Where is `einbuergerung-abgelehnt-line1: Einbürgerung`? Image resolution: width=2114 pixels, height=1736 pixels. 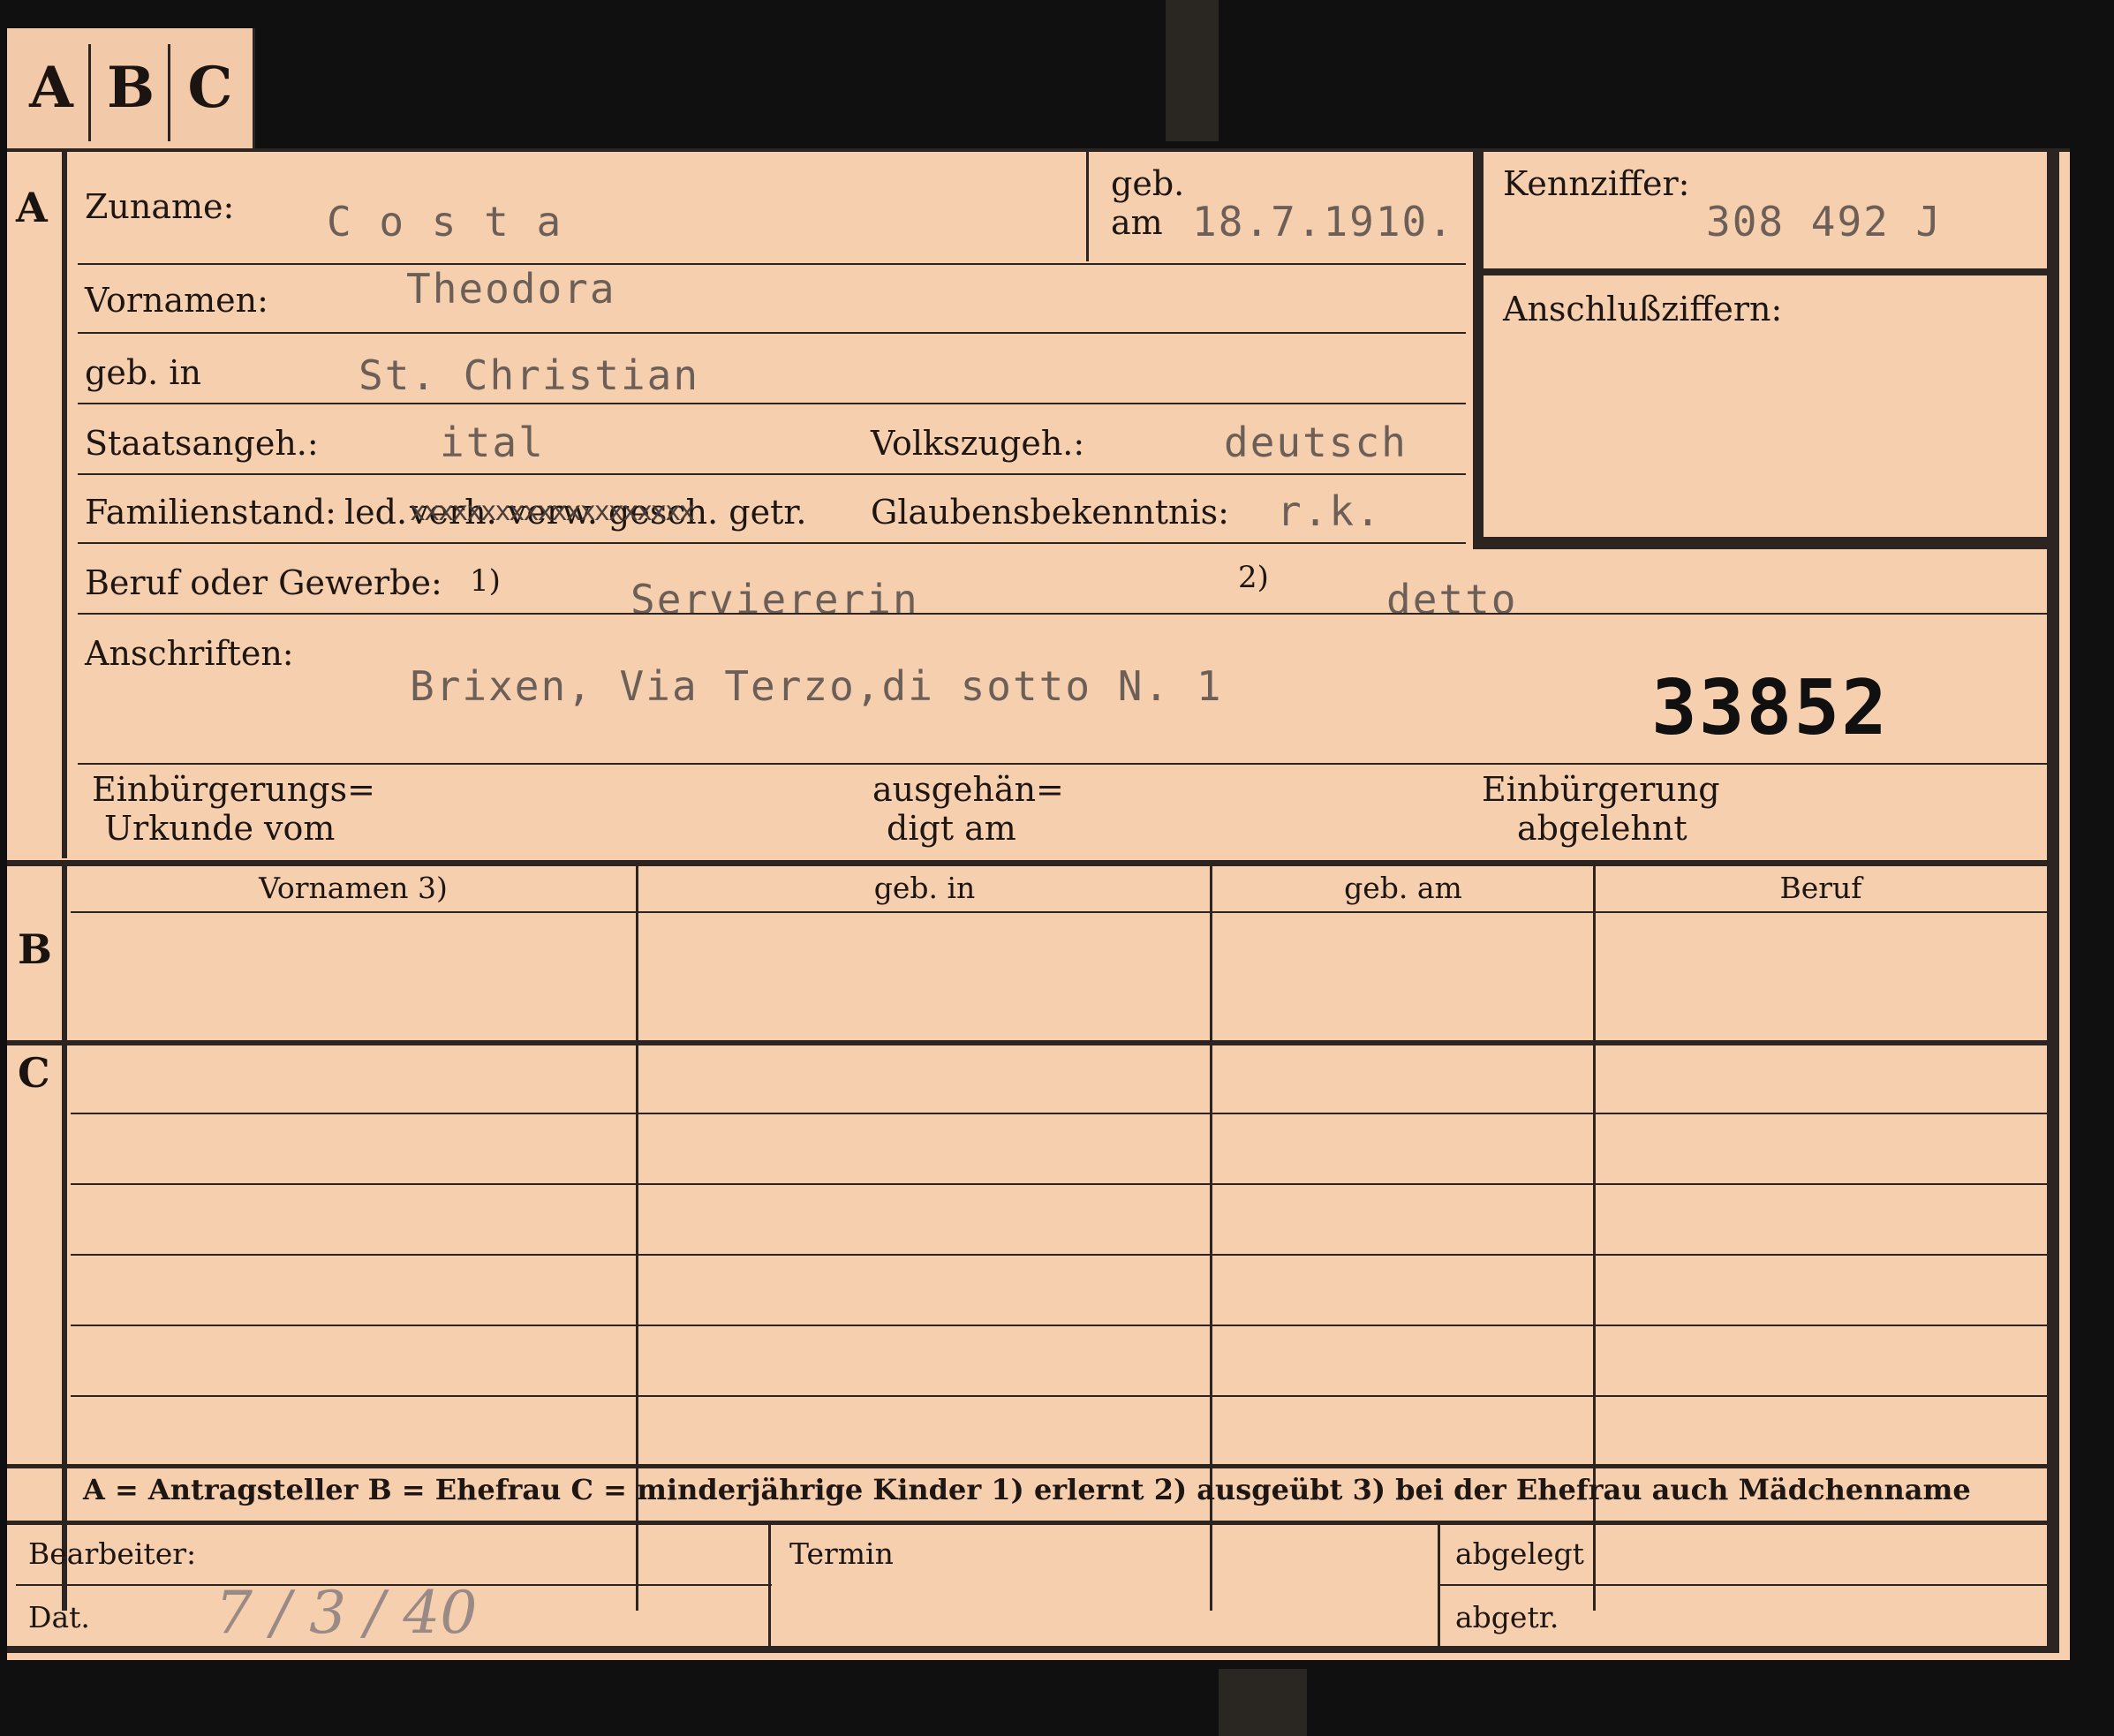
einbuergerung-abgelehnt-line1: Einbürgerung is located at coordinates (1601, 789).